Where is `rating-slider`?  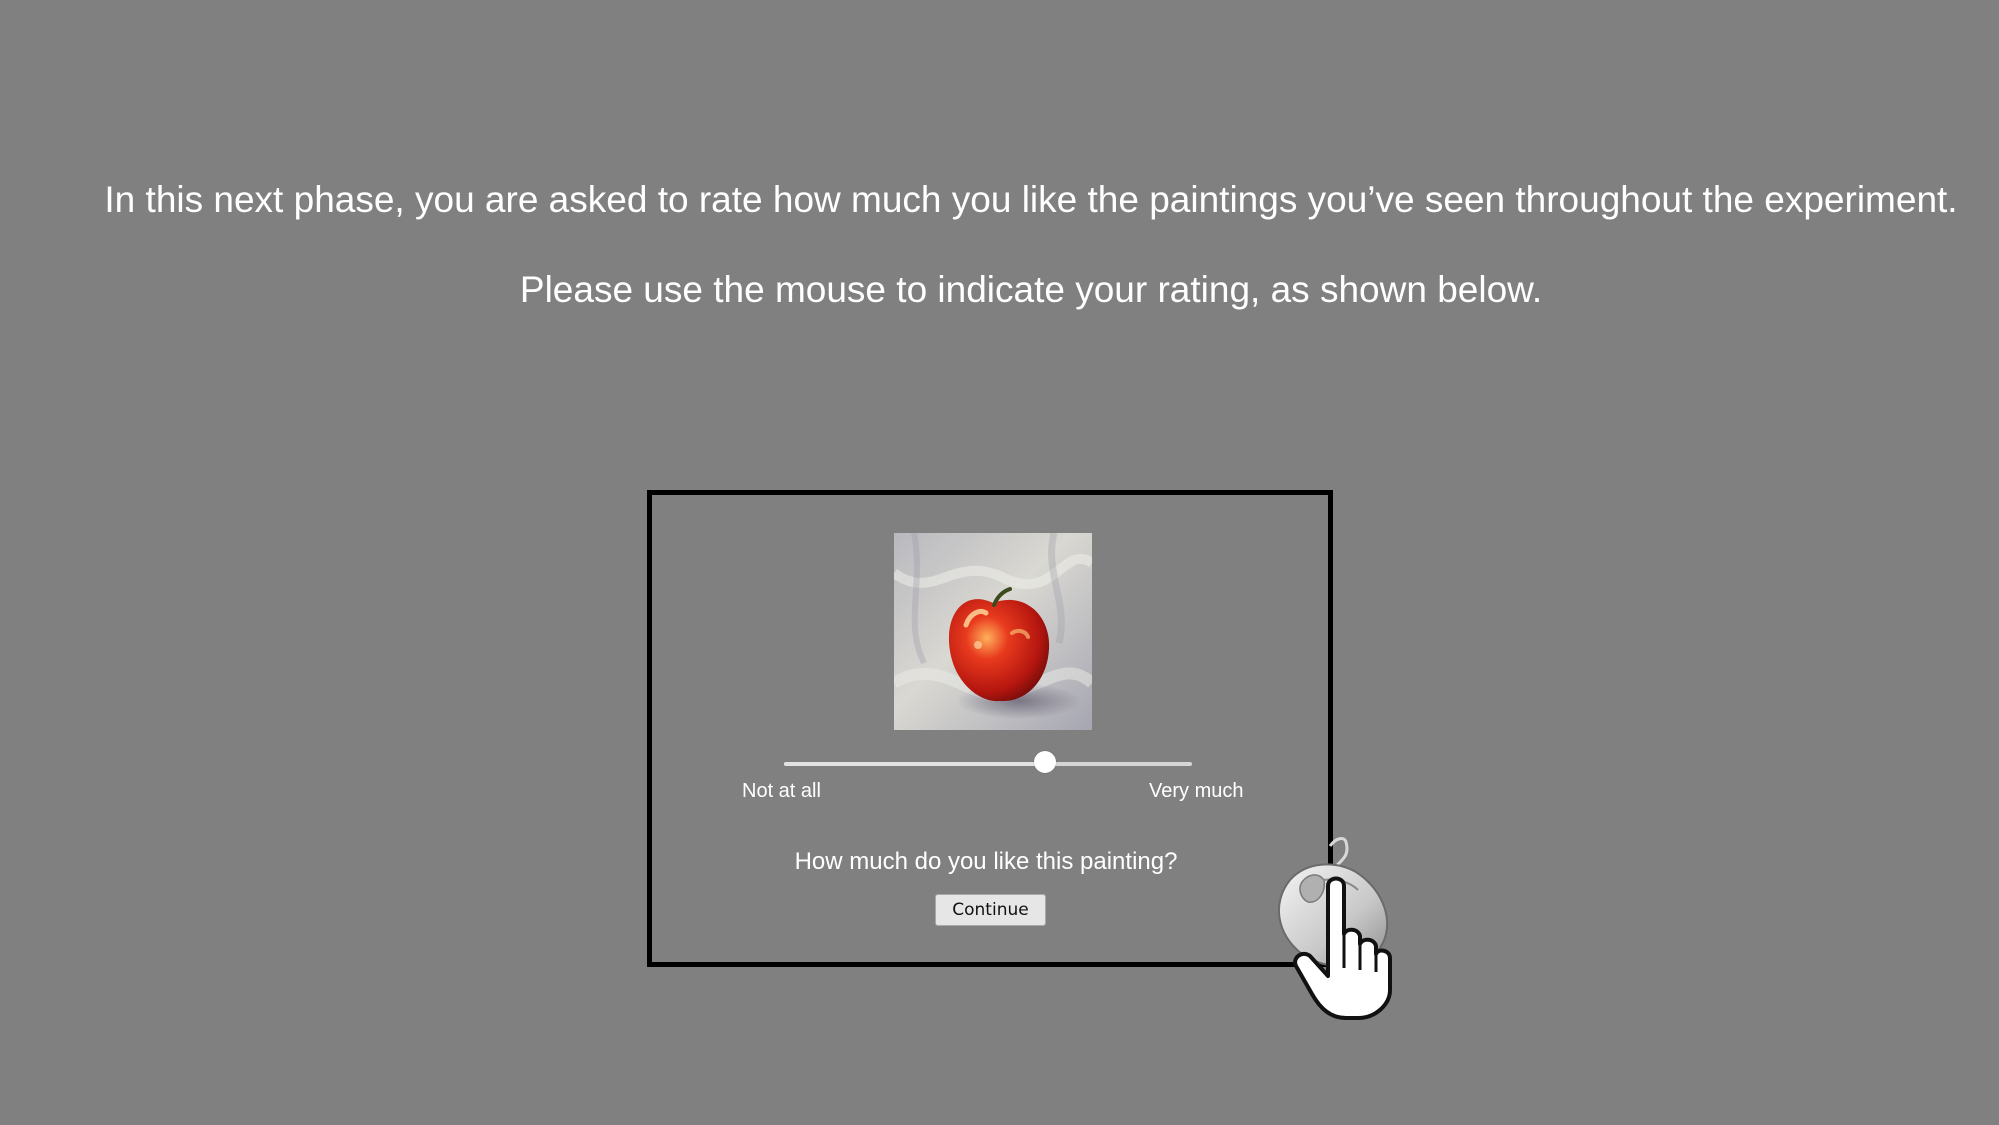
rating-slider is located at coordinates (988, 762).